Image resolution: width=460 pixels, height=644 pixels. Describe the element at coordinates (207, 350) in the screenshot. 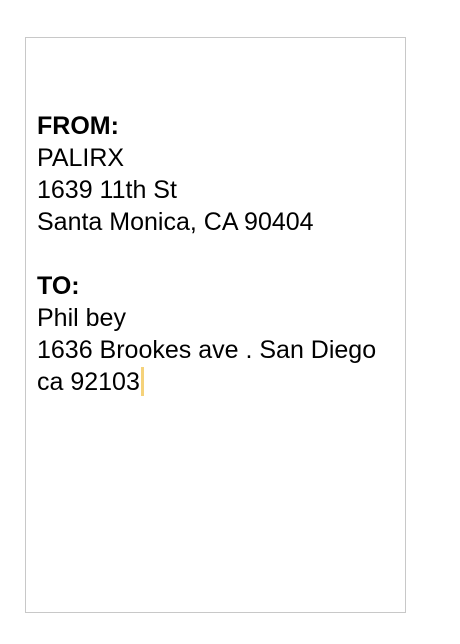

I see `to-street: 1636 Brookes ave . San Diego` at that location.